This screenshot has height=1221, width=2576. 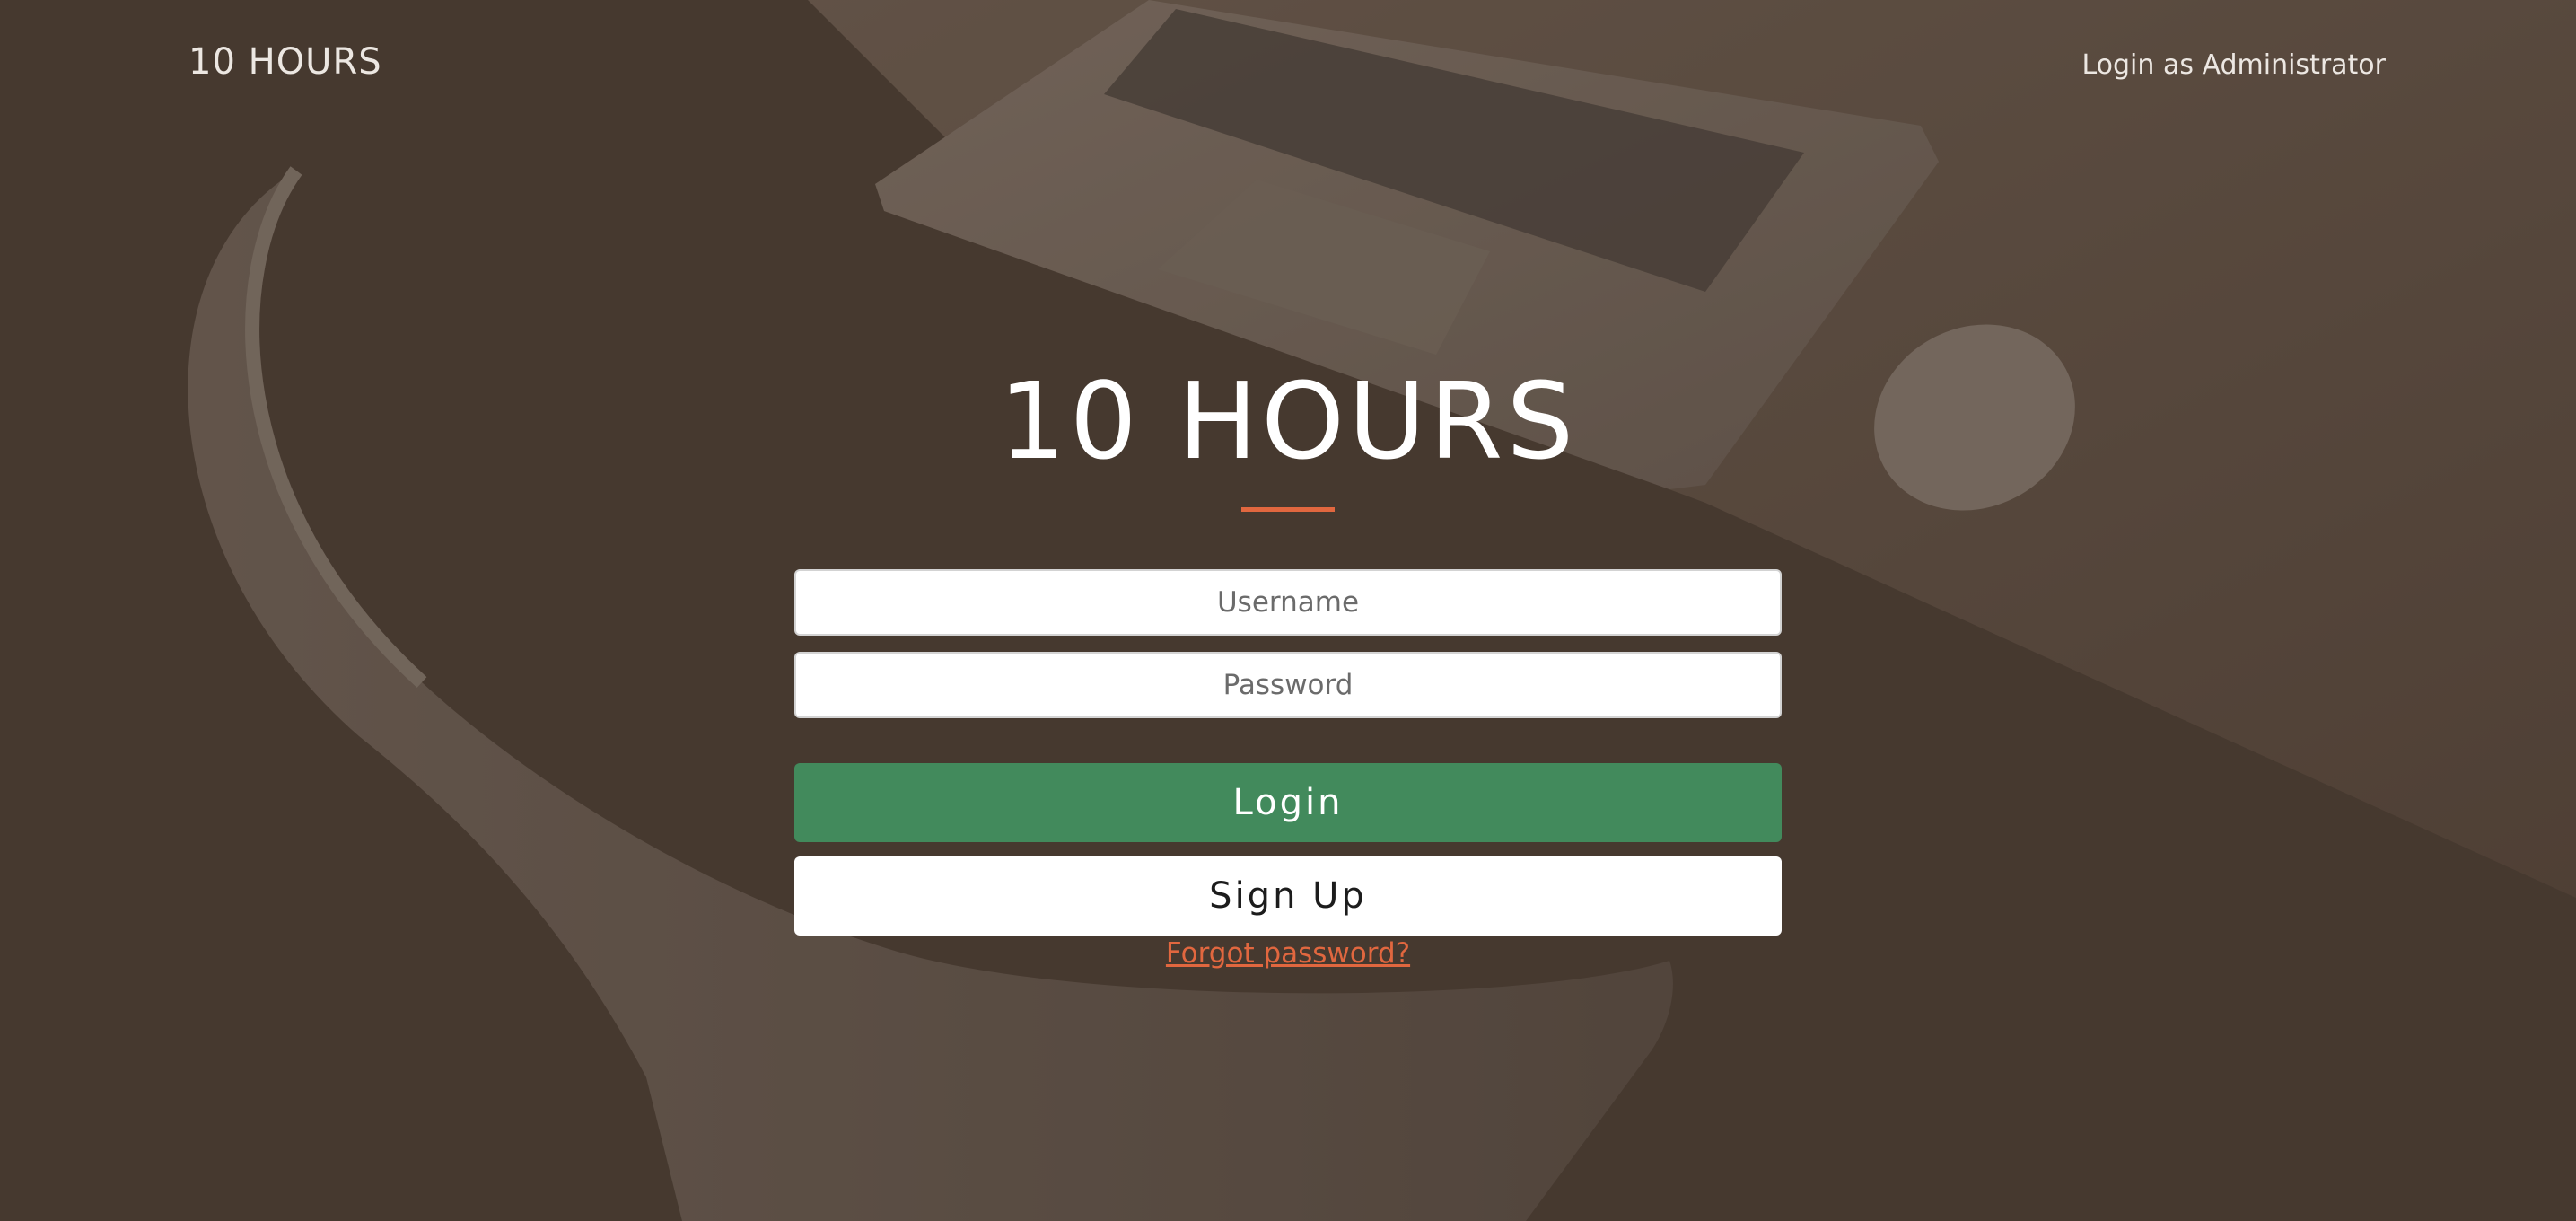 I want to click on admin-login-link: Login as Administrator, so click(x=2233, y=65).